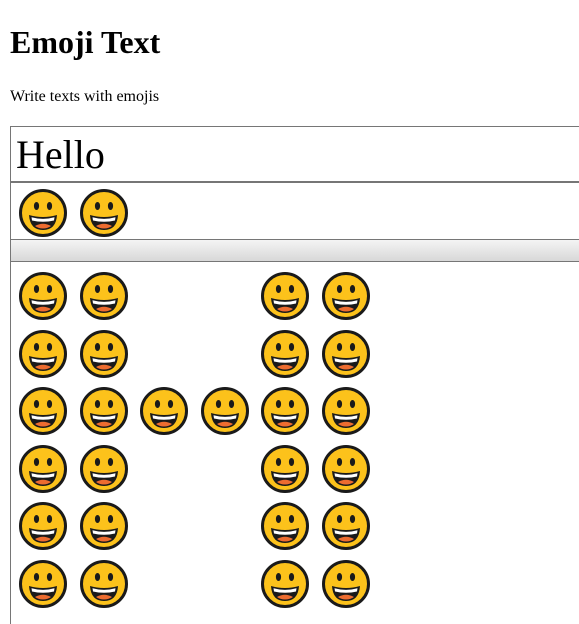 Image resolution: width=579 pixels, height=624 pixels. Describe the element at coordinates (294, 250) in the screenshot. I see `resize-divider` at that location.